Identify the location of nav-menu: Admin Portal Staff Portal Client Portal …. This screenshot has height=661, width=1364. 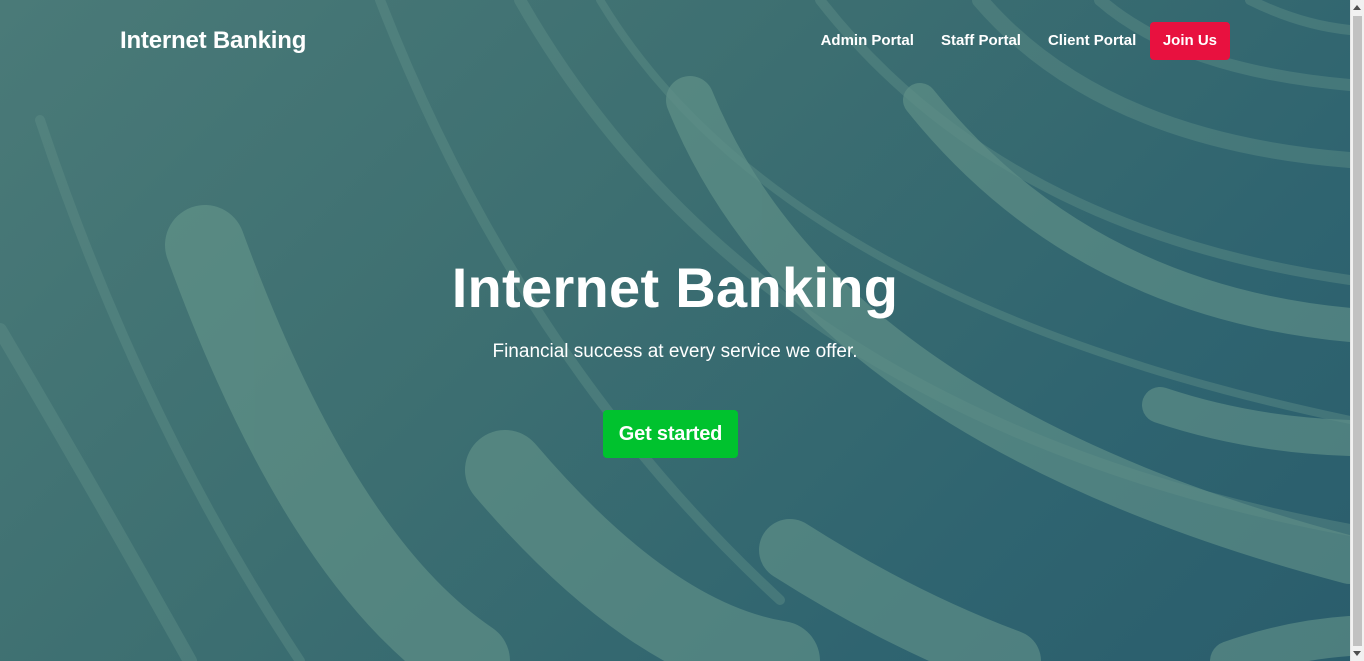
(1018, 41).